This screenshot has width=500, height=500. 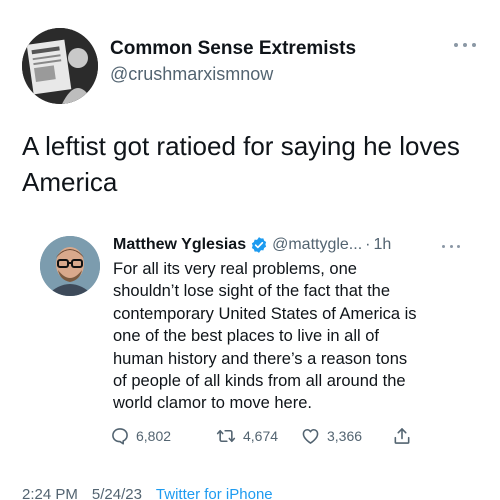 I want to click on author-handle: @crushmarxismnow, so click(x=191, y=74).